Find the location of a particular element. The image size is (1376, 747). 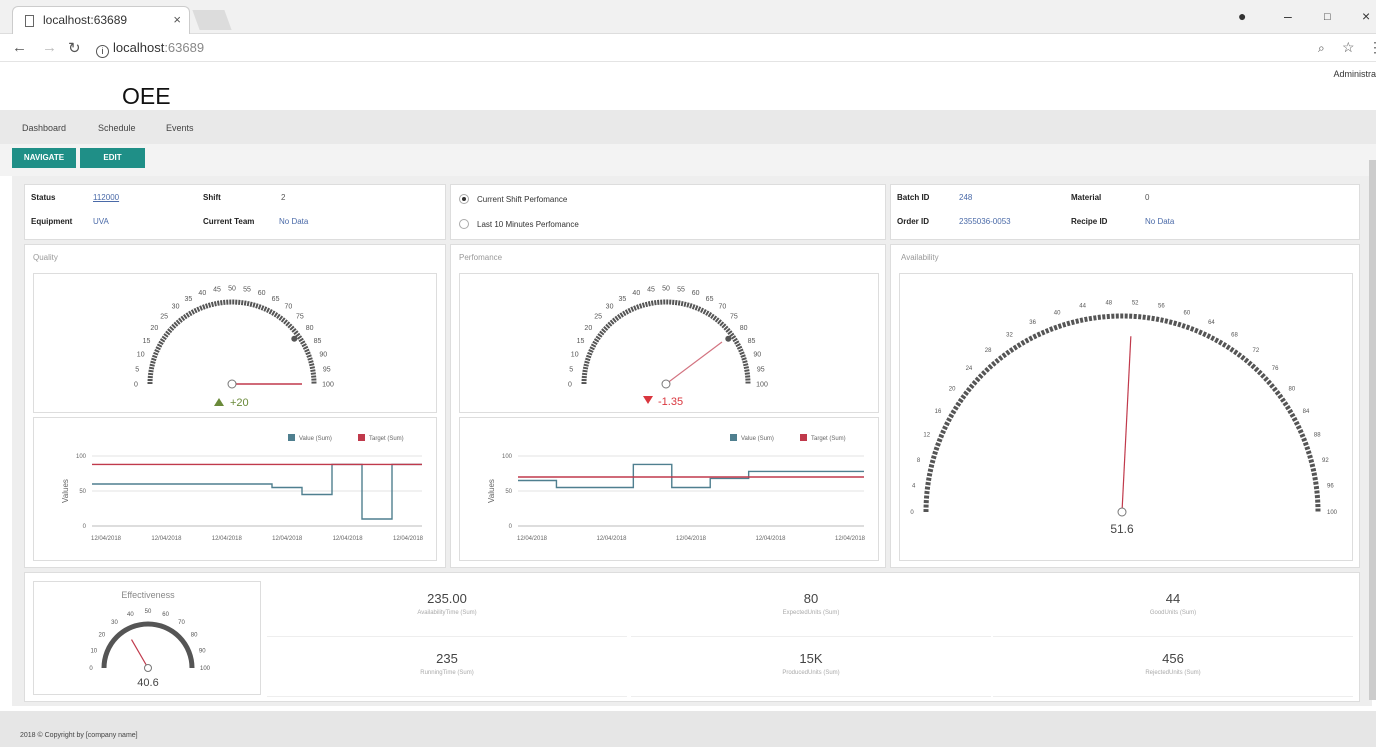

gauge-tick-label: 95 is located at coordinates (761, 369).